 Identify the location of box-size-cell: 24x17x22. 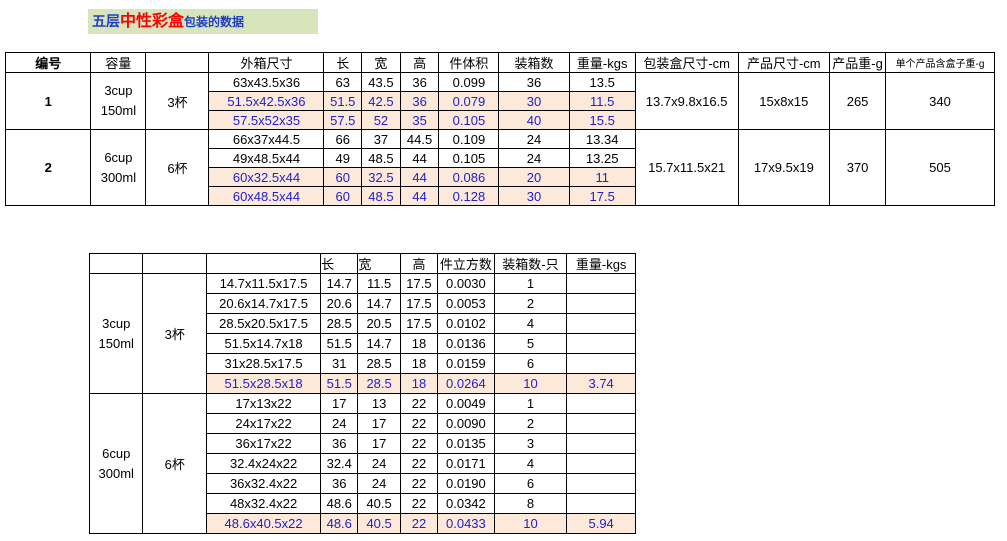
(264, 423).